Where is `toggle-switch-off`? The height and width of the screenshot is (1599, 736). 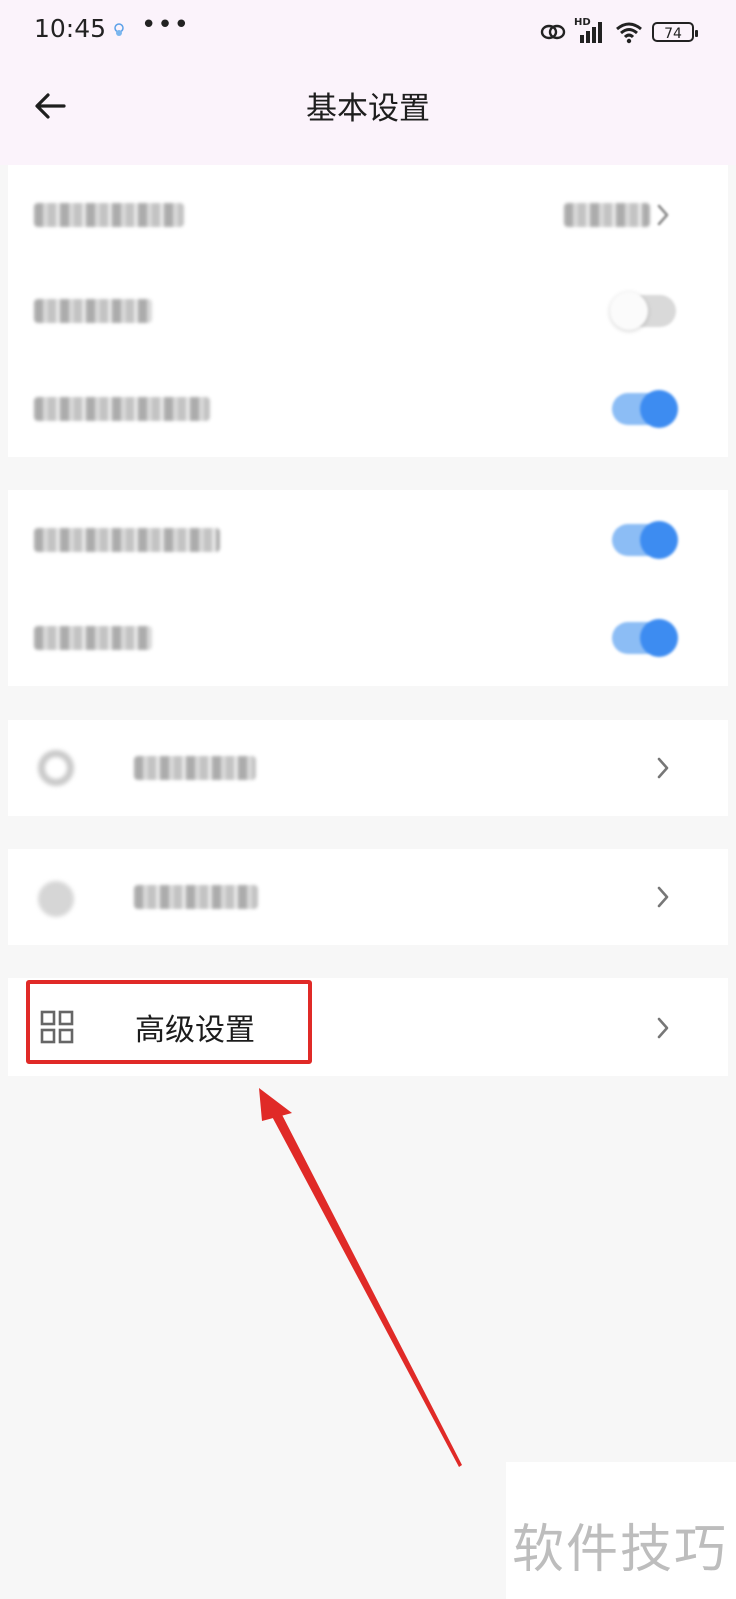
toggle-switch-off is located at coordinates (643, 311).